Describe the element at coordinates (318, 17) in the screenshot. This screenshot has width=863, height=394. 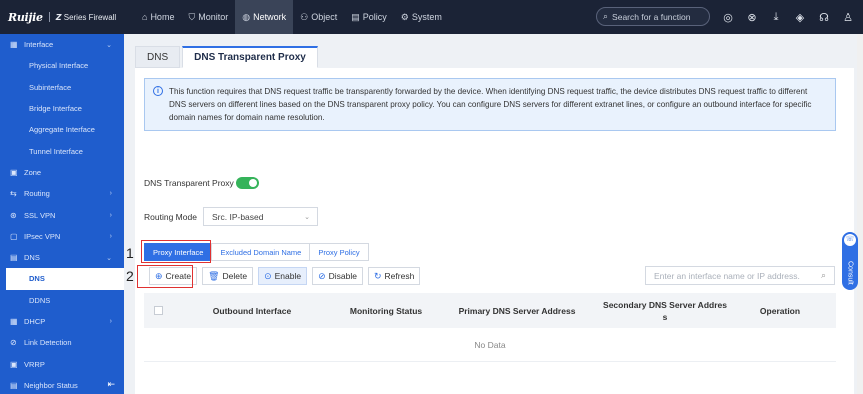
I see `nav-object: ⚇ Object` at that location.